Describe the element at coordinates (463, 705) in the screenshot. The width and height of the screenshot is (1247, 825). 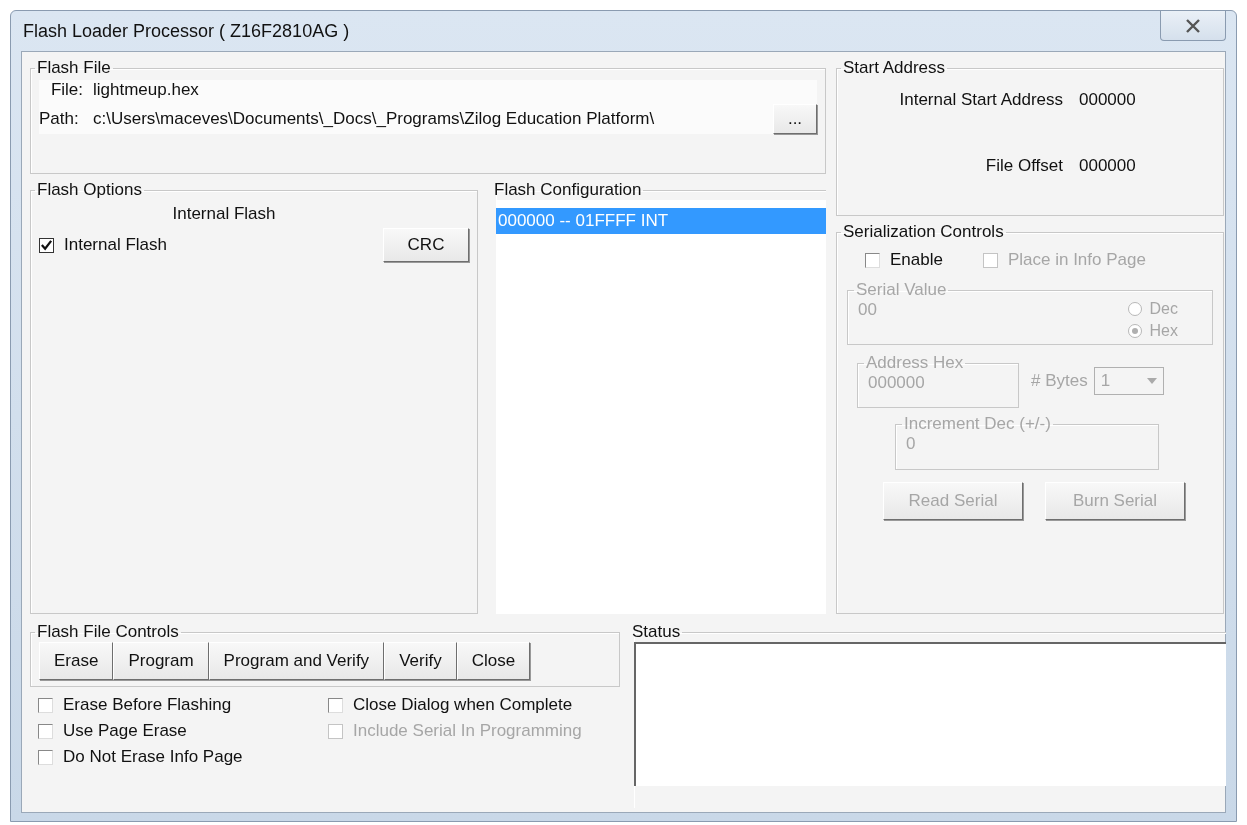
I see `checkbox-label: Close Dialog when Complete` at that location.